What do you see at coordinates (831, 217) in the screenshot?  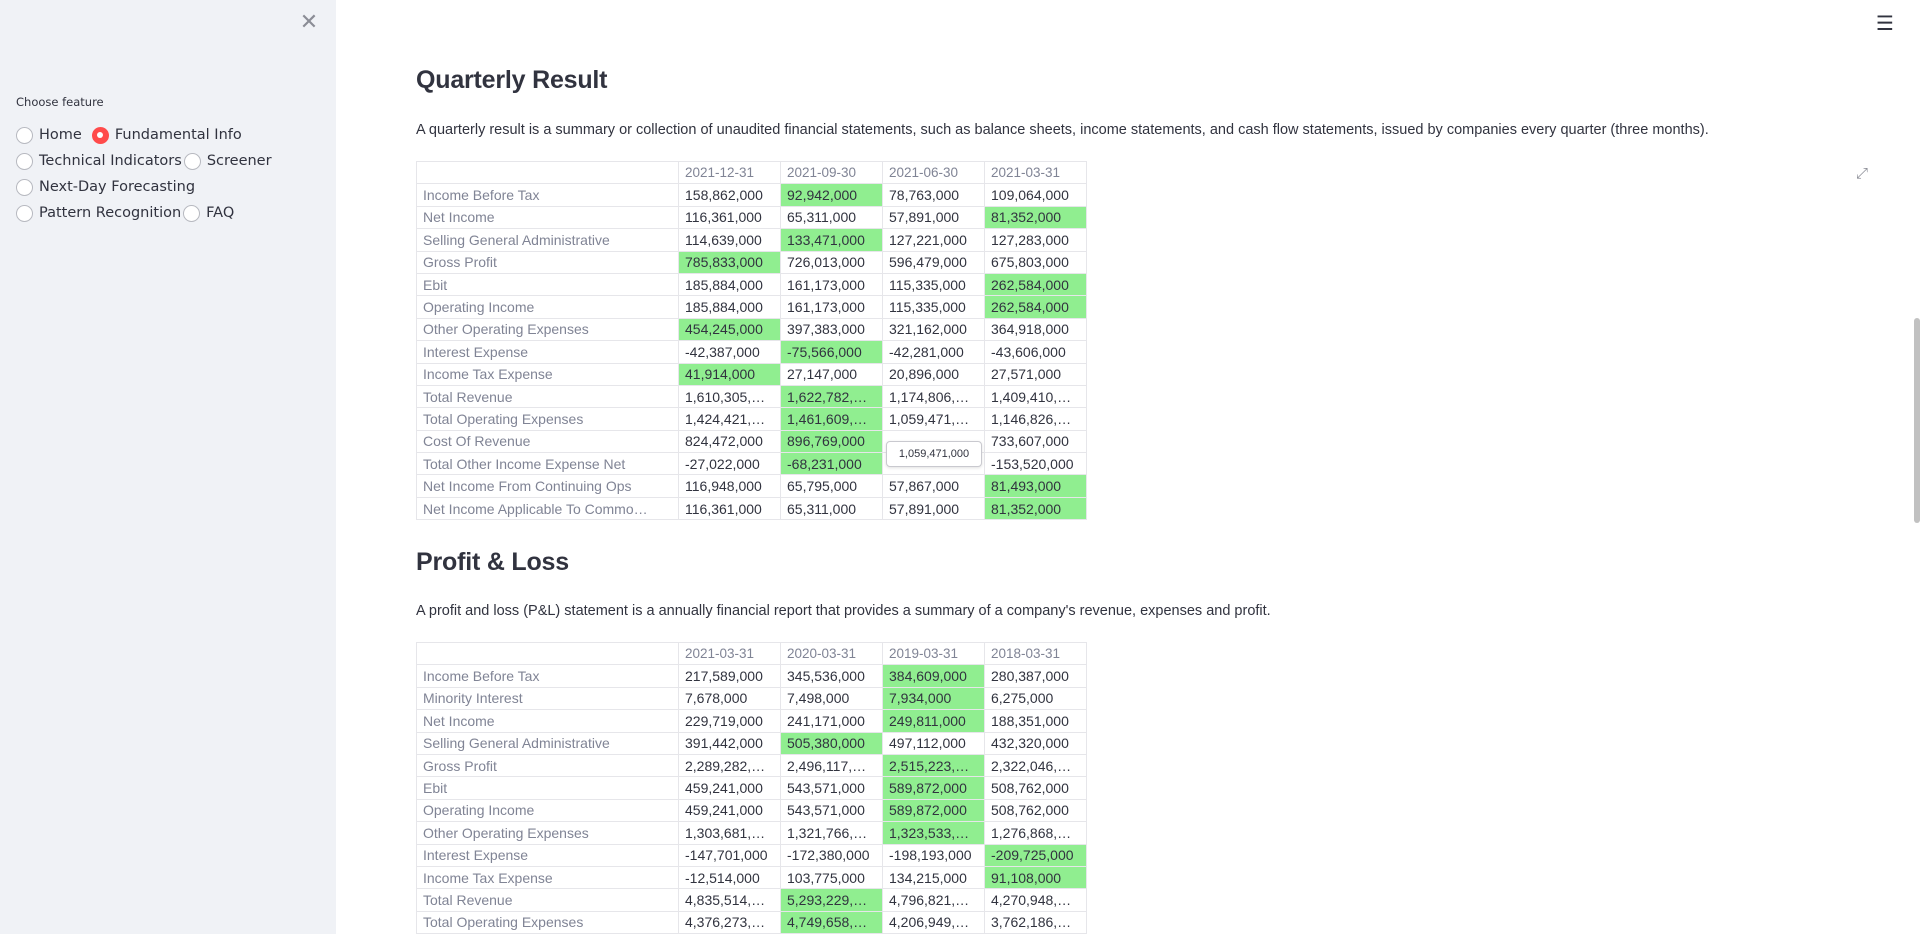 I see `table-cell: 65,311,000` at bounding box center [831, 217].